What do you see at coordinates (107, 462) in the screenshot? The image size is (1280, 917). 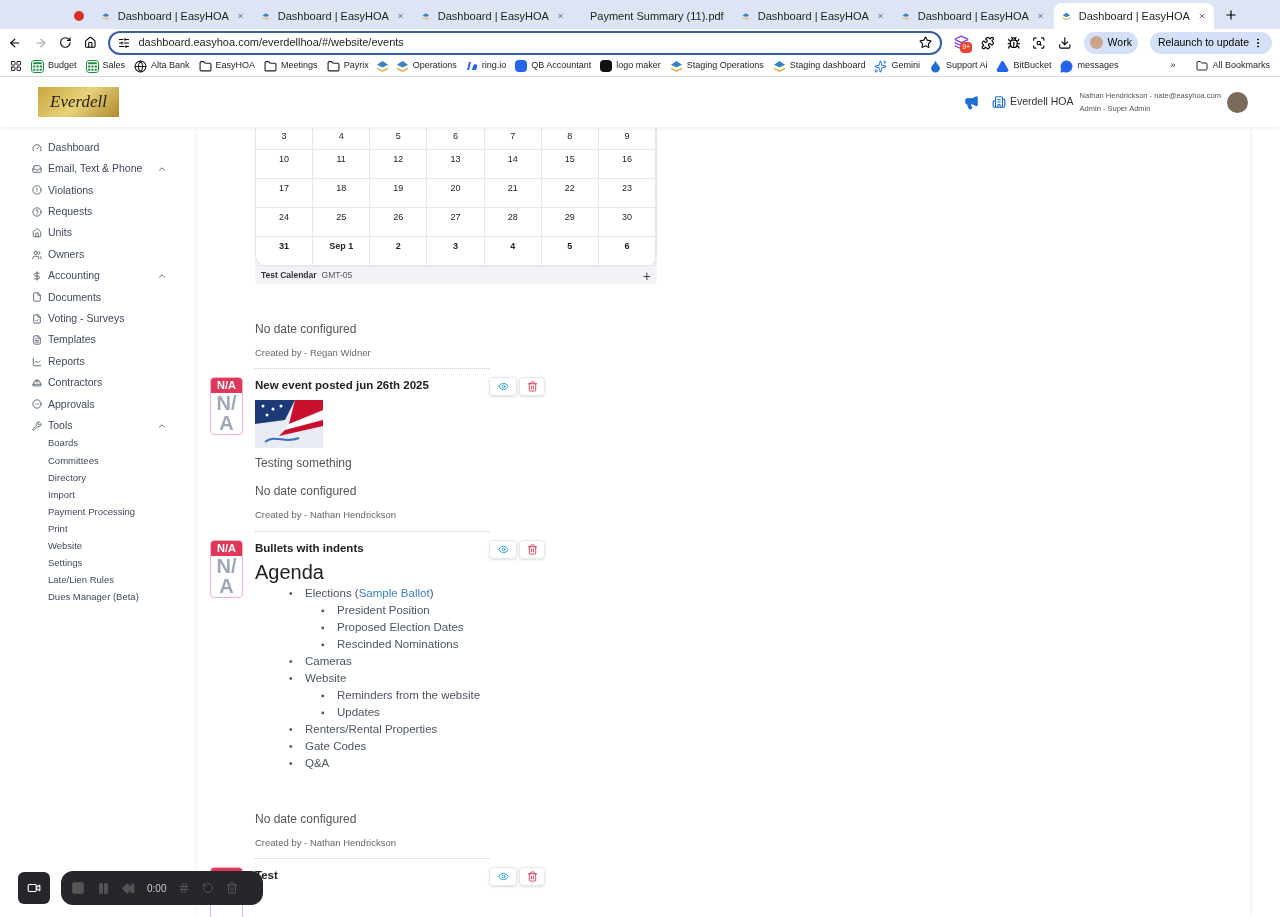 I see `sidebar-subitem: Committees` at bounding box center [107, 462].